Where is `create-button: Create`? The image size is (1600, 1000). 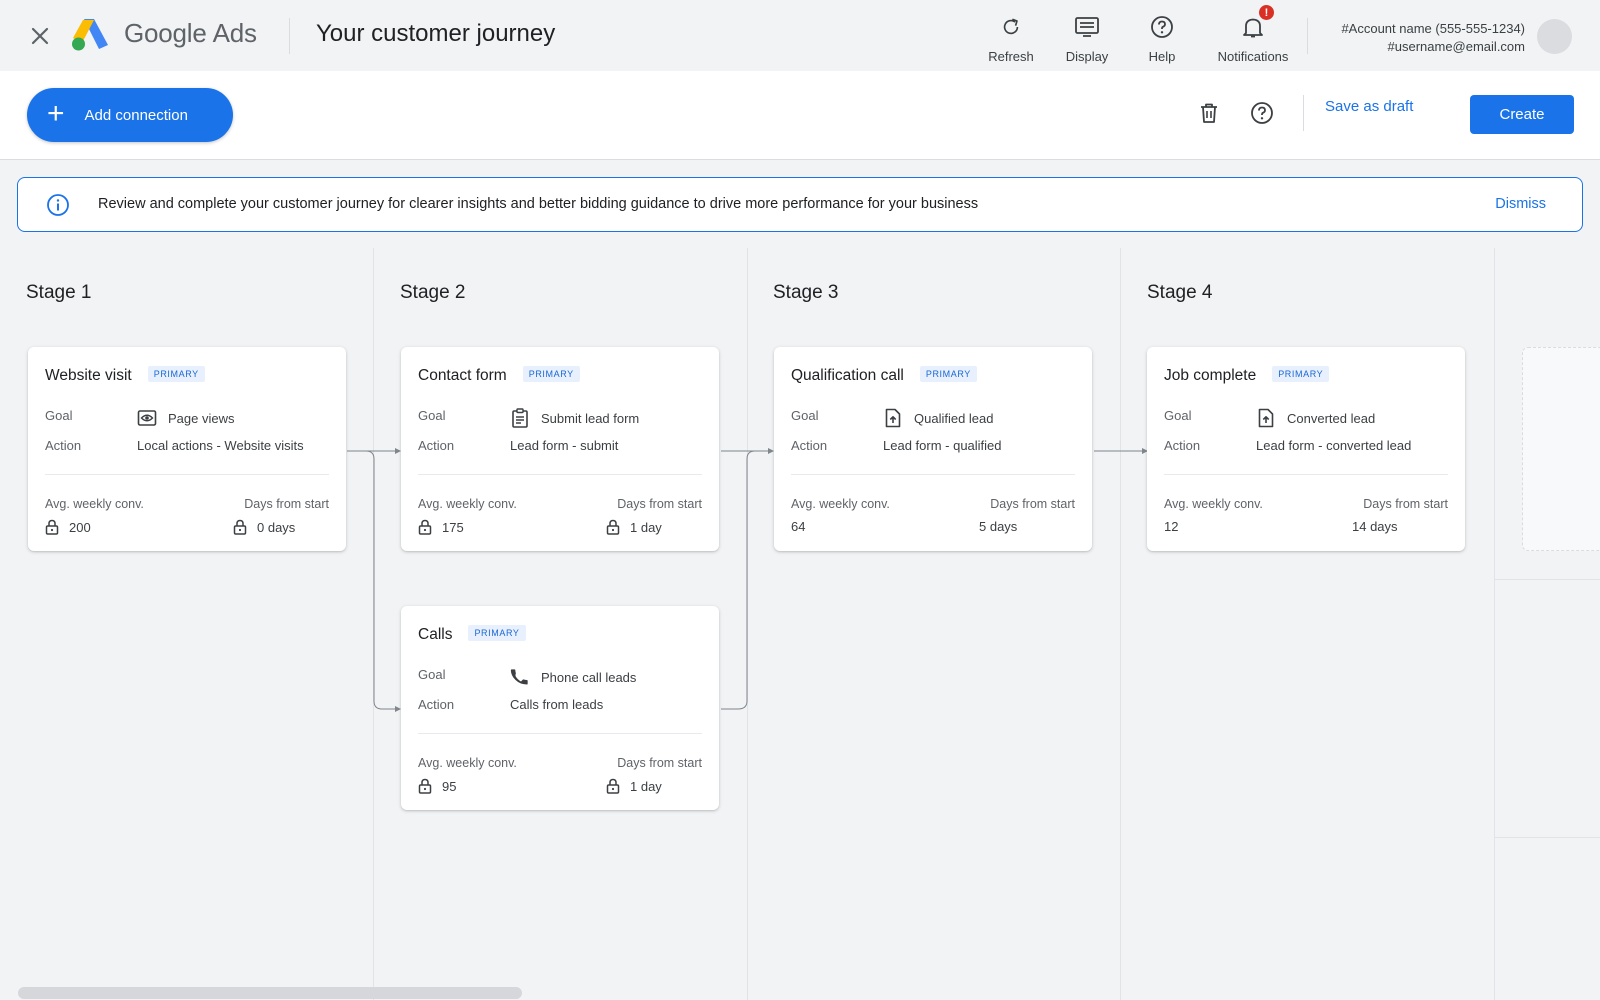
create-button: Create is located at coordinates (1522, 114).